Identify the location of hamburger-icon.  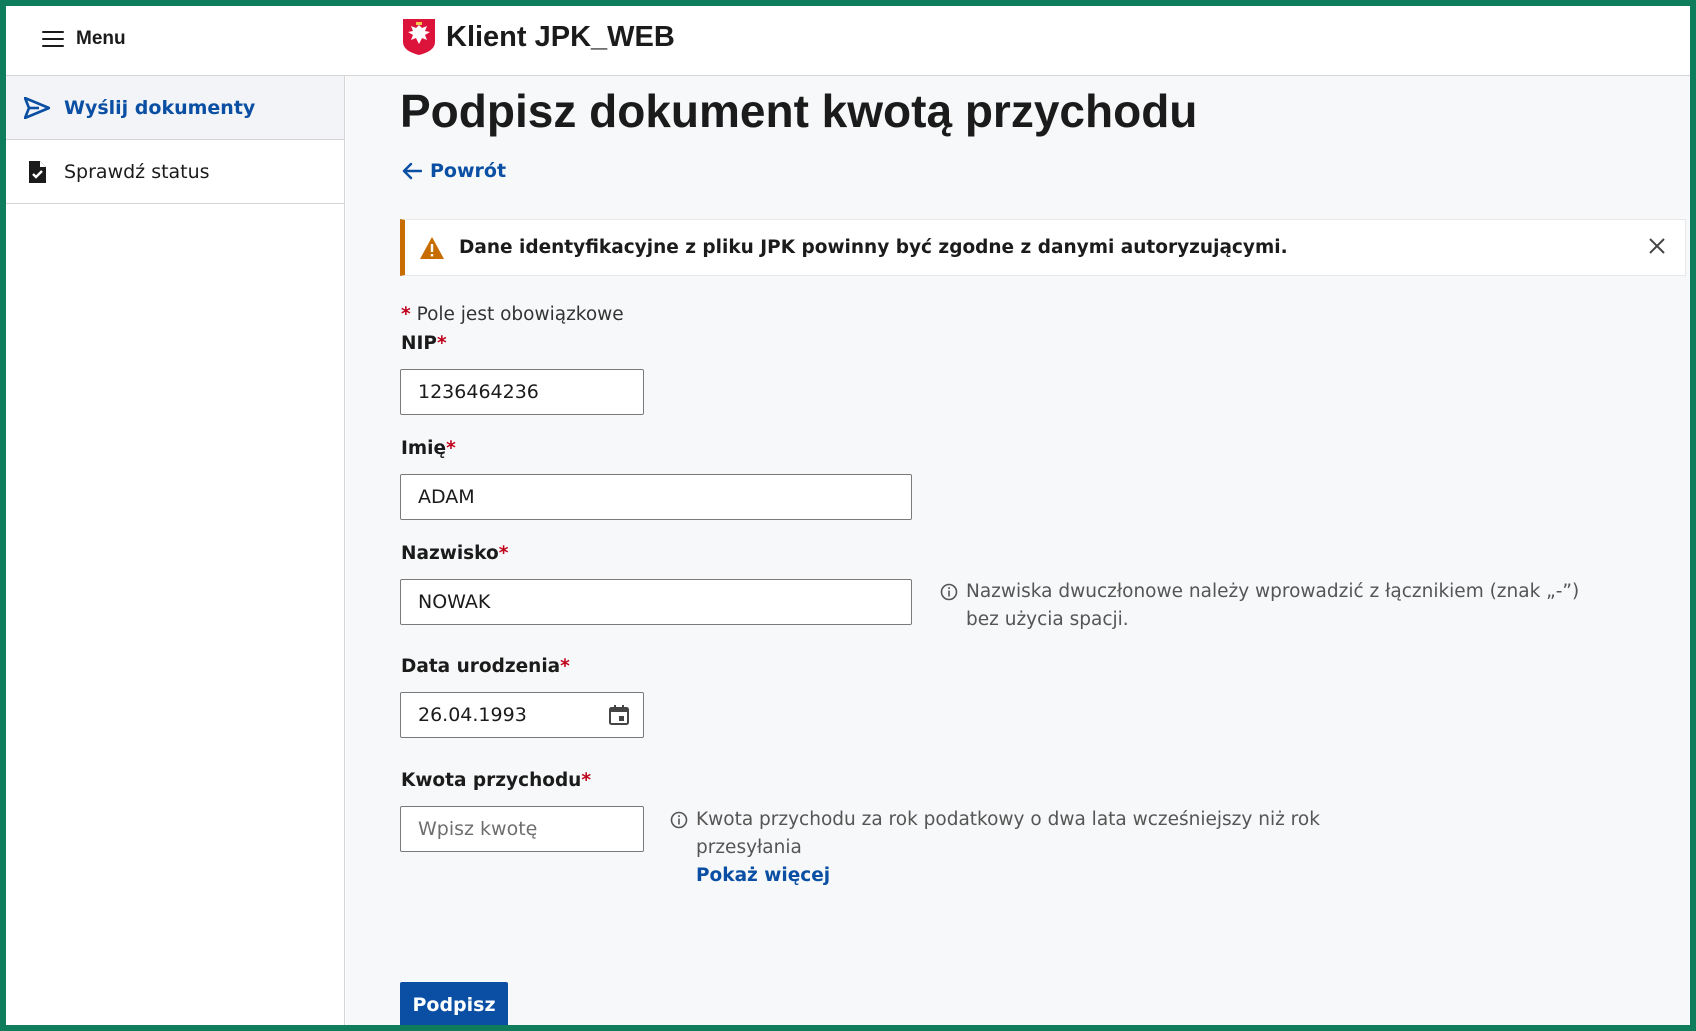
(53, 39).